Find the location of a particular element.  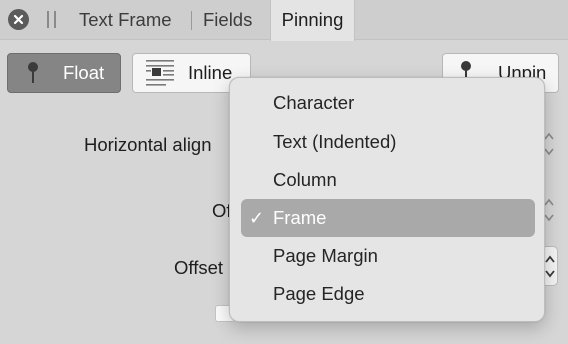

menu-item-page-edge: Page Edge is located at coordinates (388, 294).